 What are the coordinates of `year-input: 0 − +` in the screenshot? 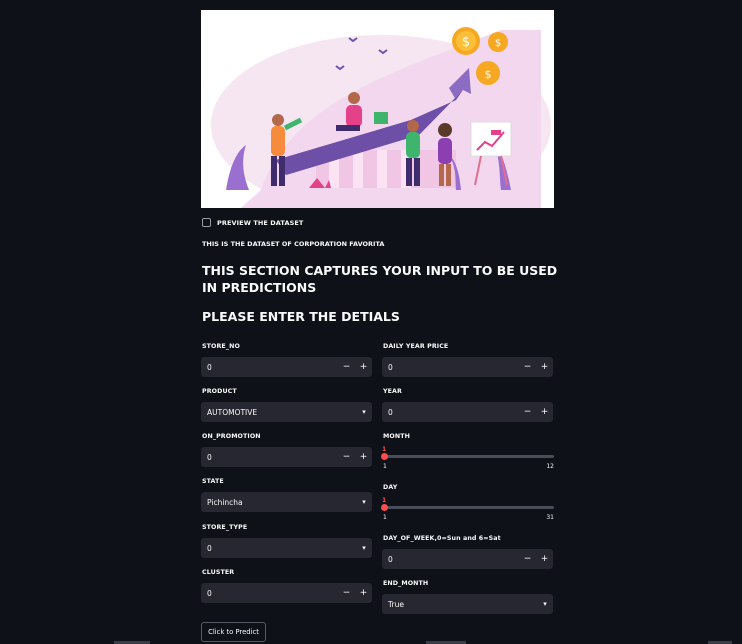 It's located at (467, 412).